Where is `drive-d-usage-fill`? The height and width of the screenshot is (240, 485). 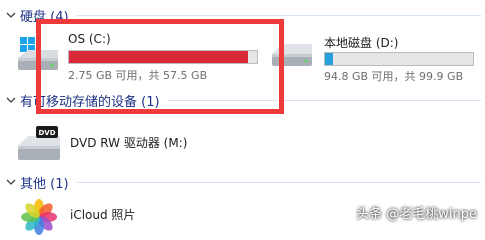
drive-d-usage-fill is located at coordinates (329, 59).